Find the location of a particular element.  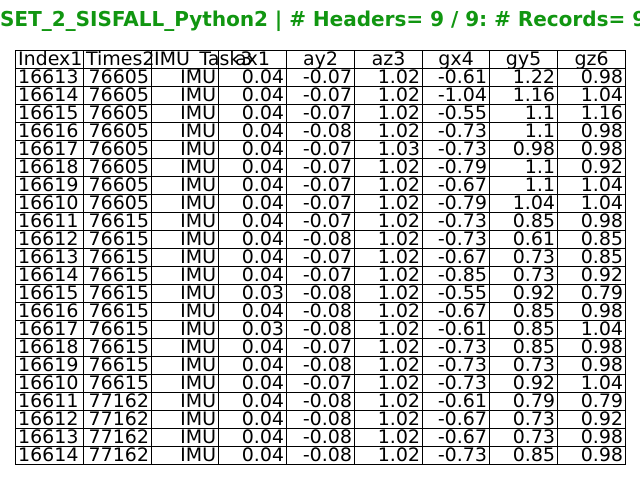

cell-times: 77162 is located at coordinates (117, 455).